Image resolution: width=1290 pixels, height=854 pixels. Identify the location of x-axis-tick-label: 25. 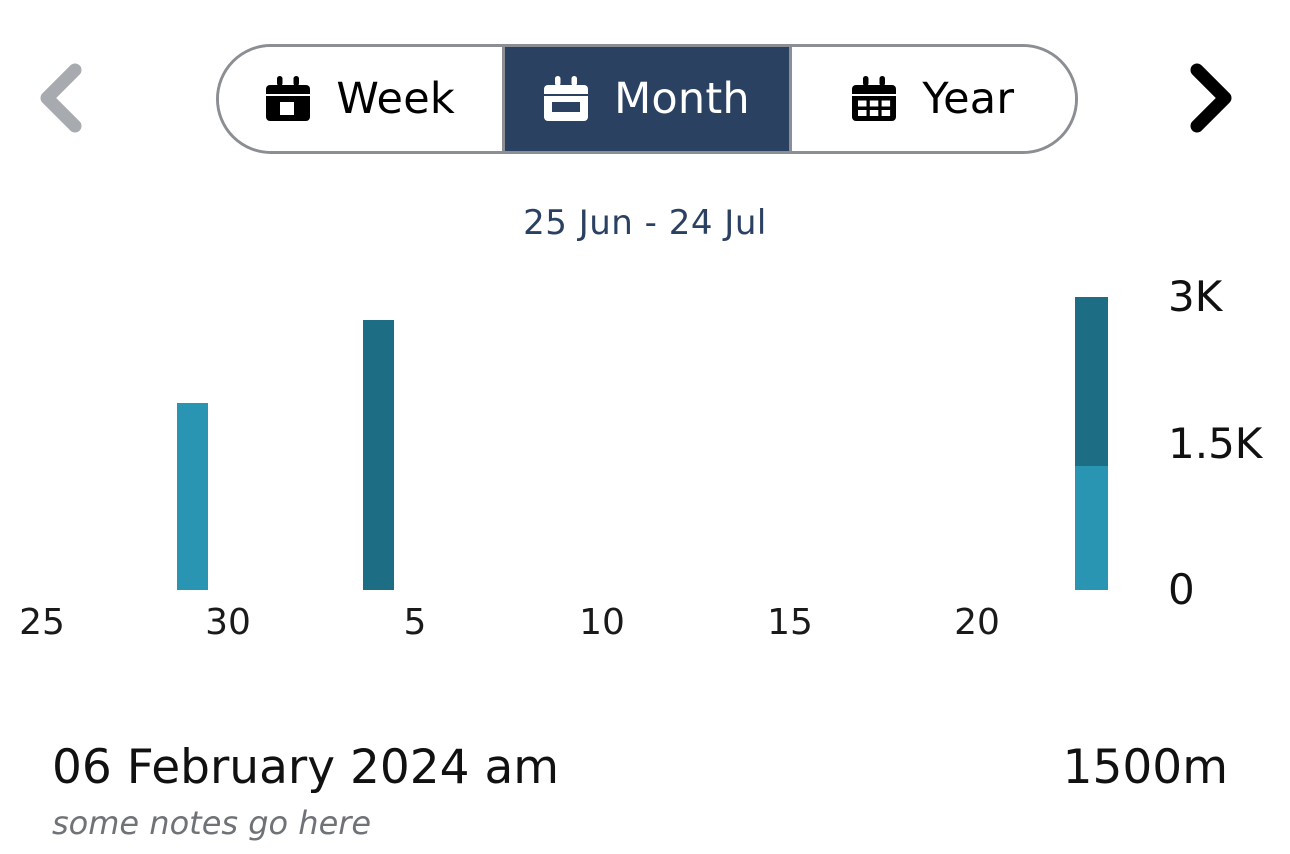
(42, 622).